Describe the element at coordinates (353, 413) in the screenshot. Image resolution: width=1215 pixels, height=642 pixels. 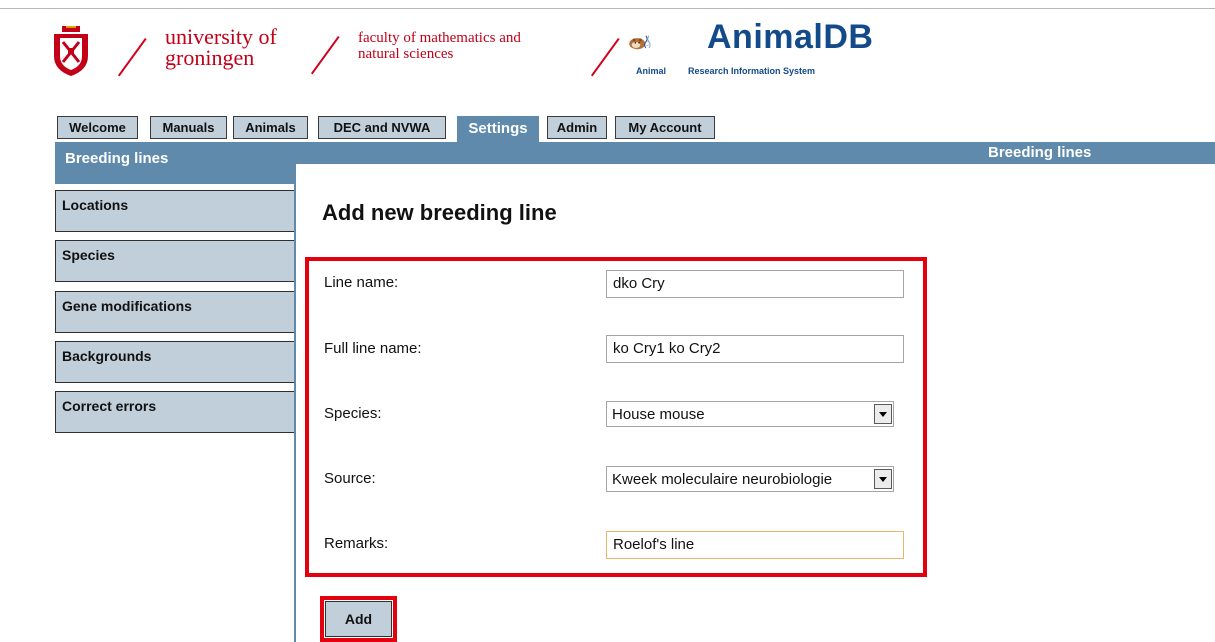
I see `species-label: Species:` at that location.